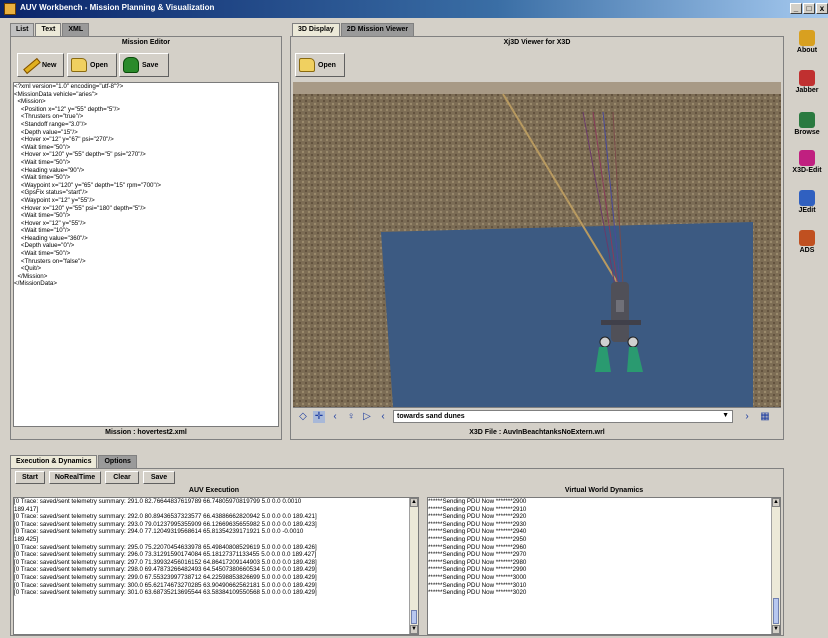 The width and height of the screenshot is (828, 638). Describe the element at coordinates (809, 8) in the screenshot. I see `maximize-button: □` at that location.